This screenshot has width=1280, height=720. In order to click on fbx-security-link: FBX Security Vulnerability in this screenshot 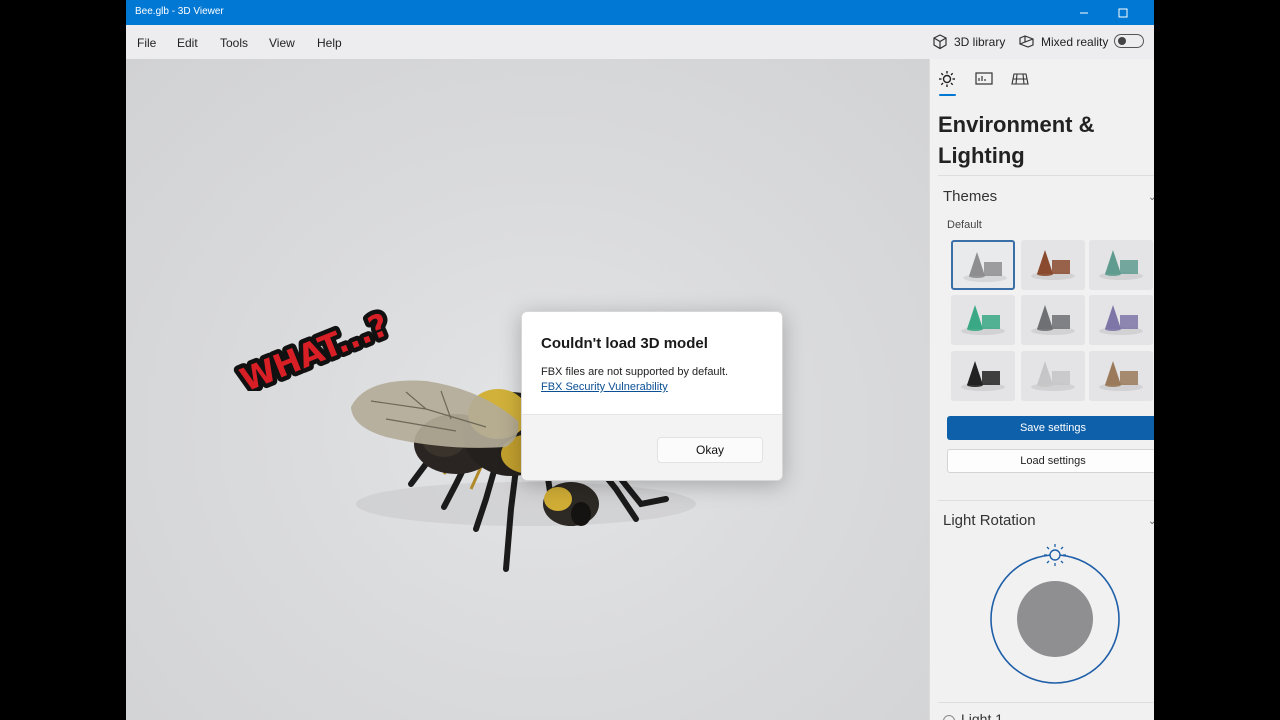, I will do `click(604, 387)`.